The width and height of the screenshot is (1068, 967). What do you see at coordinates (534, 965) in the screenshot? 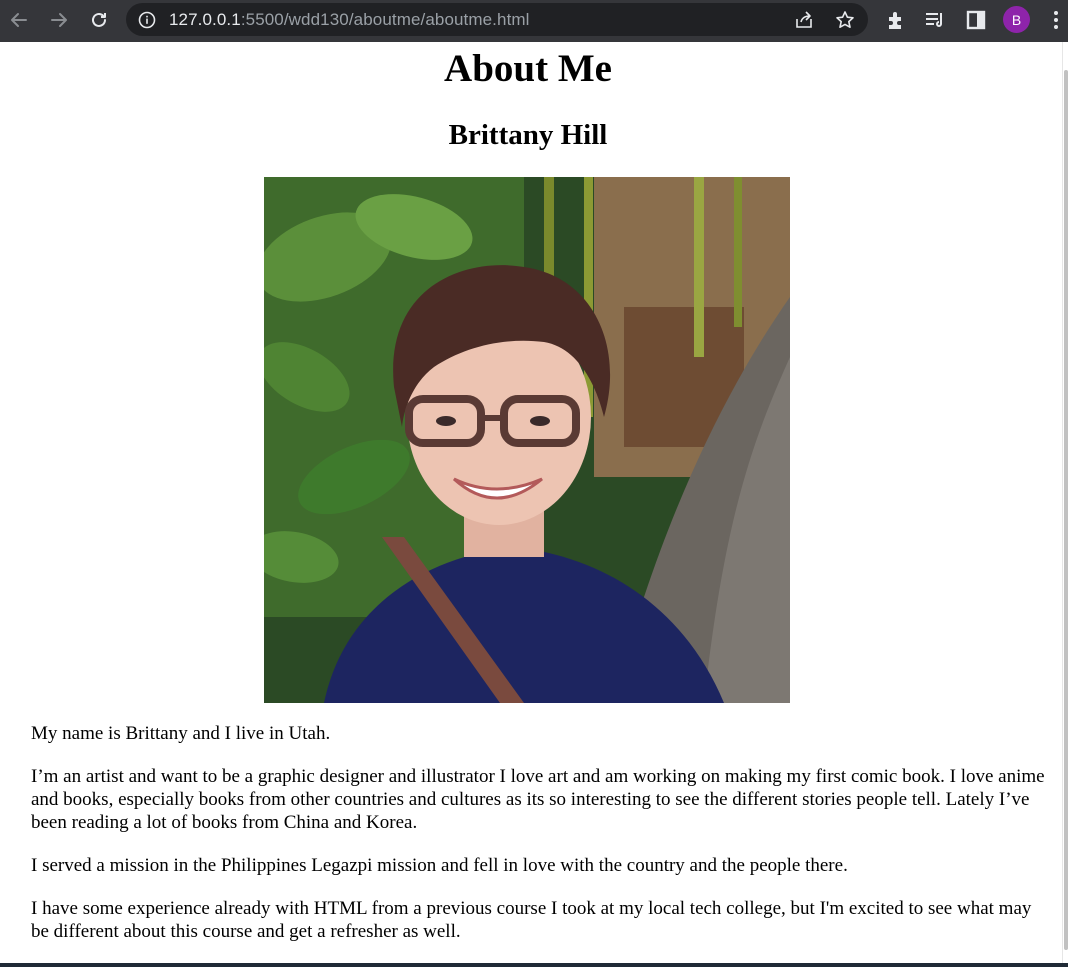
I see `taskbar-edge` at bounding box center [534, 965].